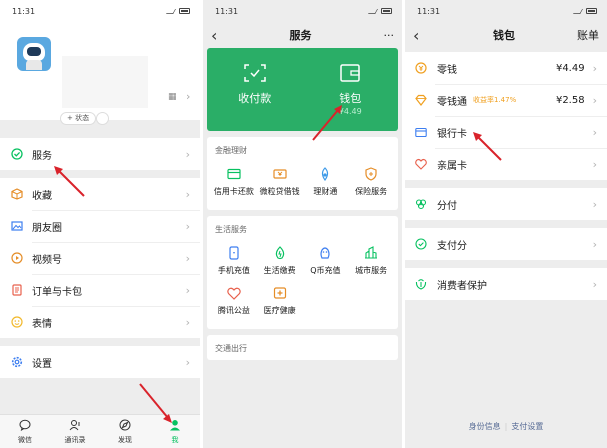  I want to click on profile-header: 11:31 ▦ › + 状态, so click(100, 62).